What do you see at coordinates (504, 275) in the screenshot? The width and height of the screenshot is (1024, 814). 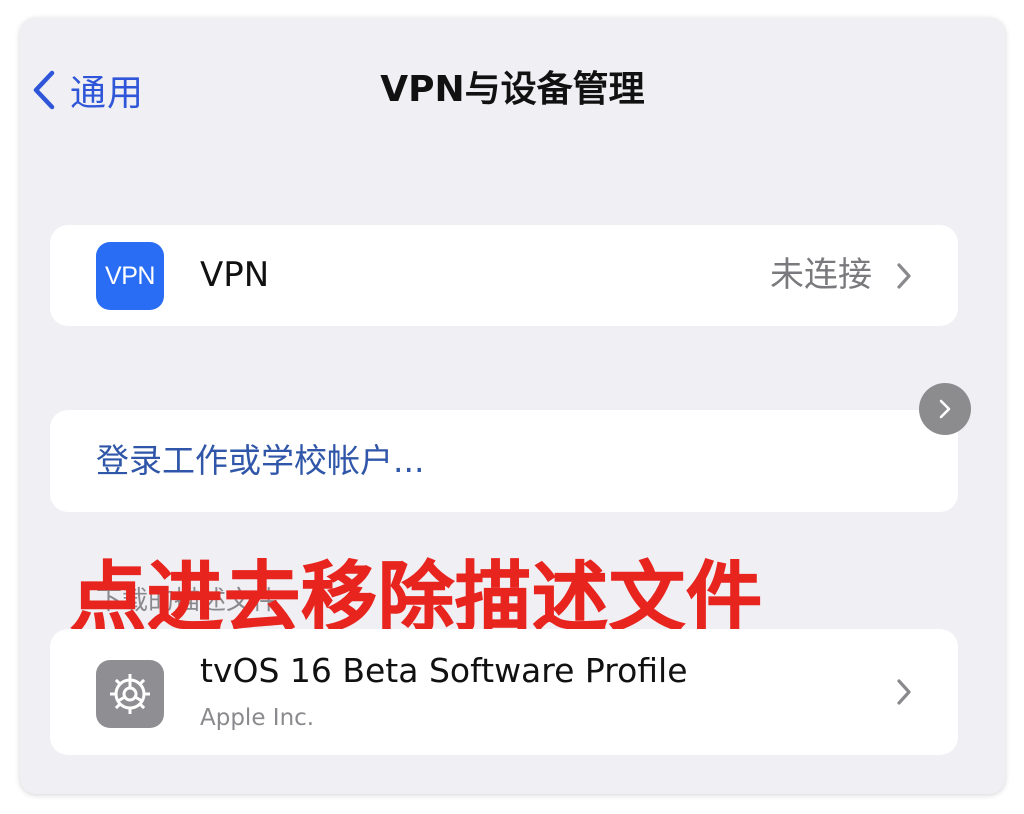 I see `vpn-row: VPN VPN 未连接` at bounding box center [504, 275].